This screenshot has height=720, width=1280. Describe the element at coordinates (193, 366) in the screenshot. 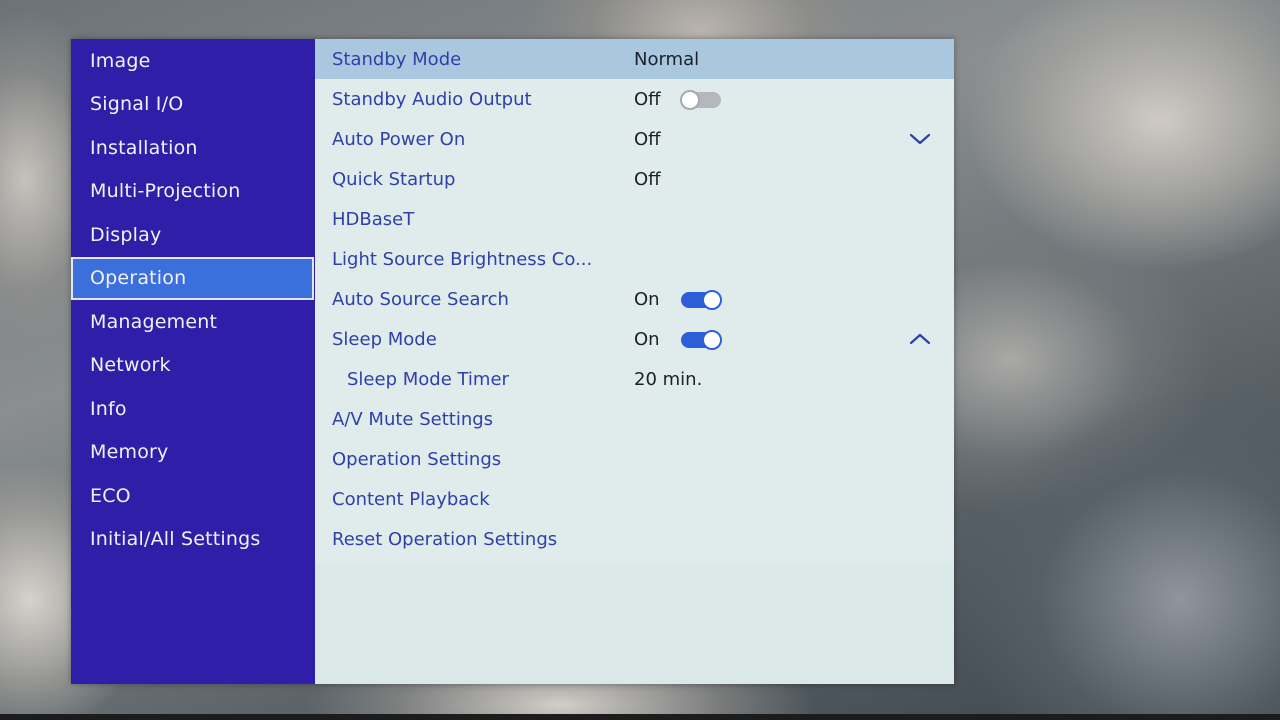

I see `sidebar-item-network: Network` at that location.